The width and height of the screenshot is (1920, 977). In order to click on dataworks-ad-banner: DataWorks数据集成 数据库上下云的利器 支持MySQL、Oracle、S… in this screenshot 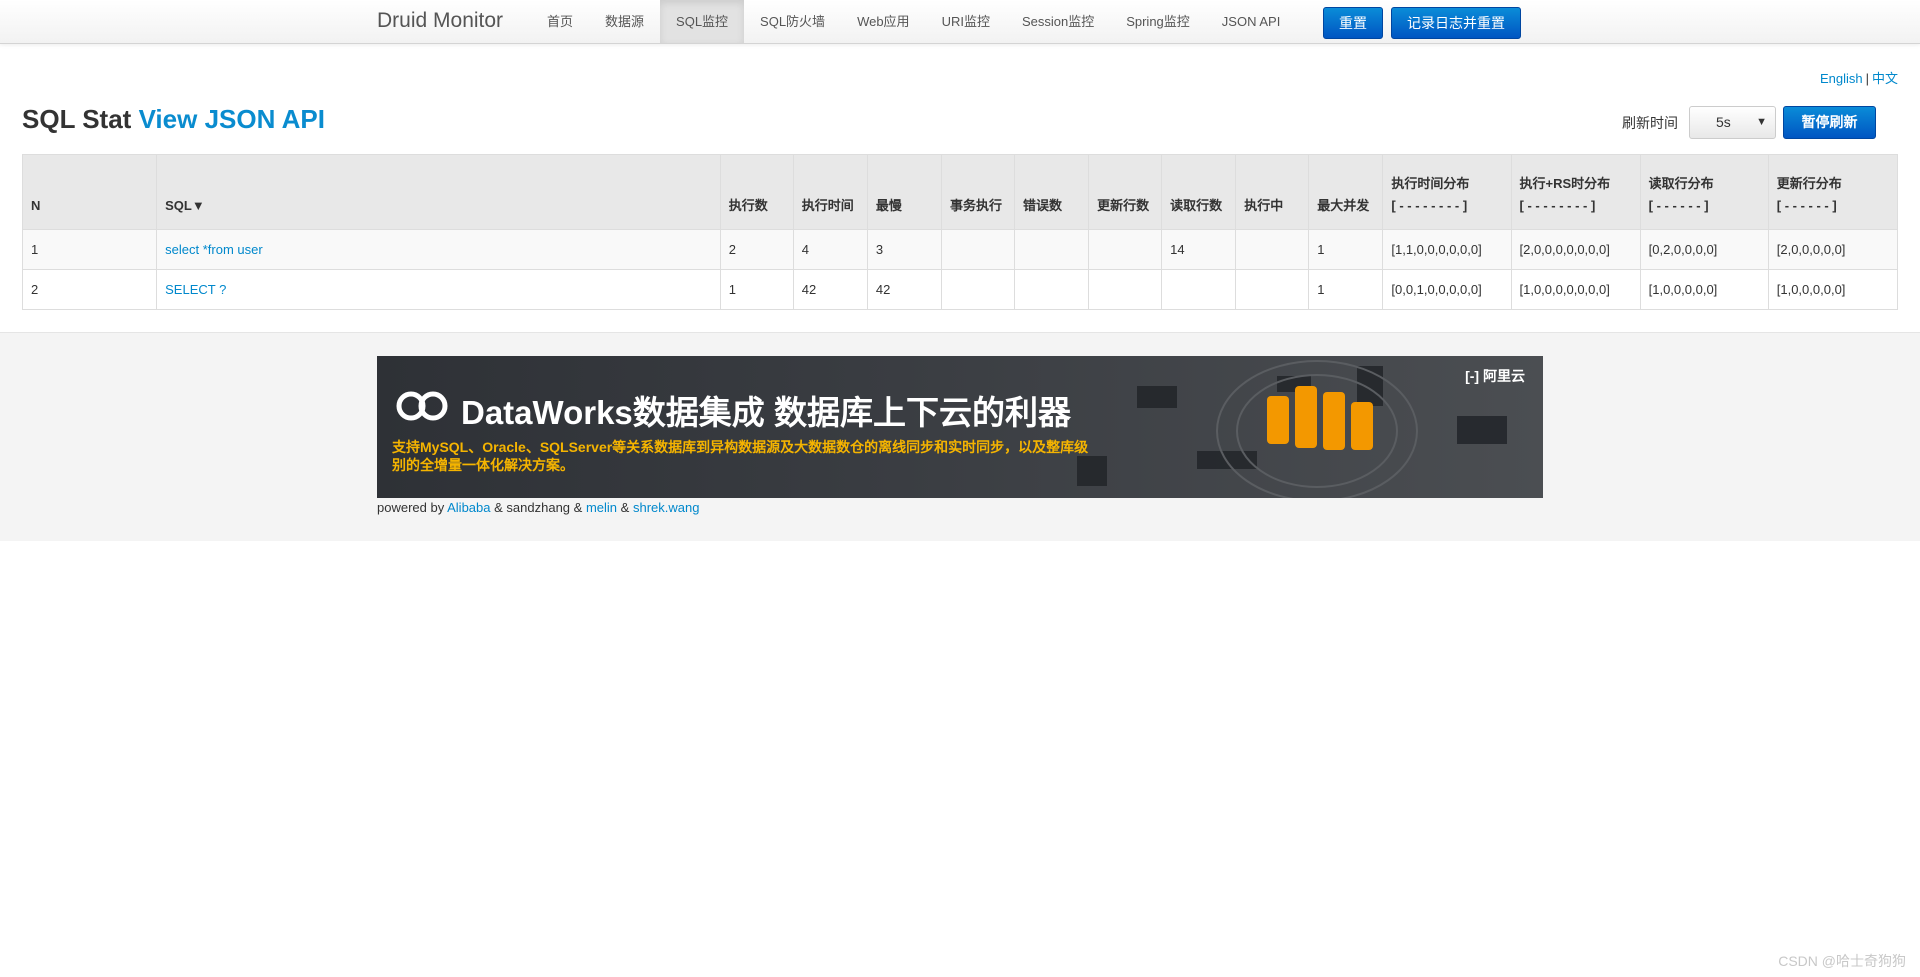, I will do `click(960, 427)`.